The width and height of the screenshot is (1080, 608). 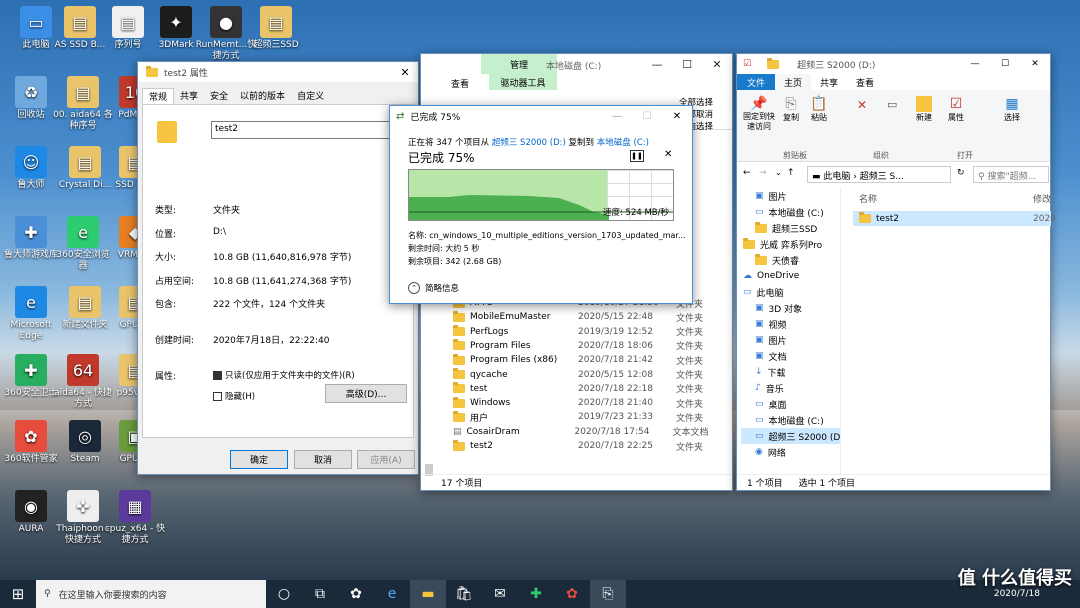 I want to click on nav-tree-item: ◉ 网络, so click(x=790, y=452).